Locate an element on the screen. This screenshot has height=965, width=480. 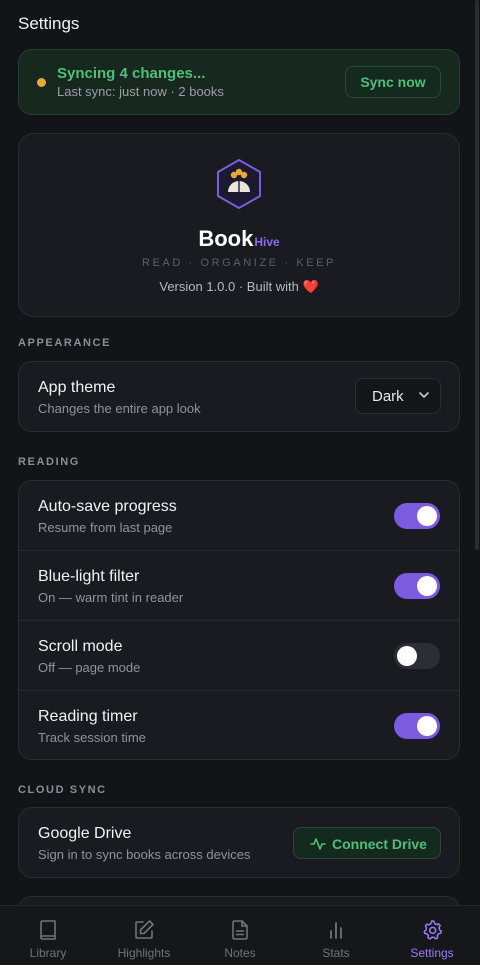
section-header-cloud-sync: CLOUD SYNC is located at coordinates (62, 790).